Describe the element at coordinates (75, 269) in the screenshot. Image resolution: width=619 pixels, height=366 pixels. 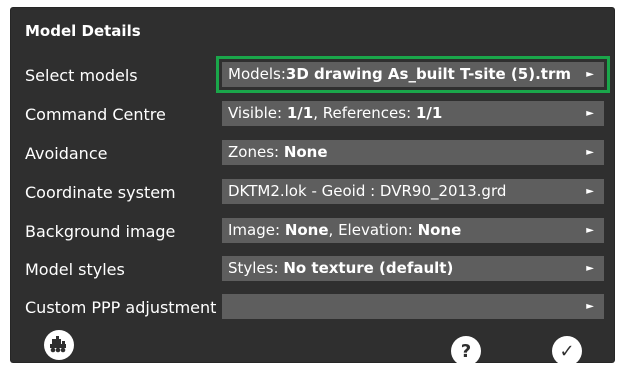
I see `row-label-model-styles: Model styles` at that location.